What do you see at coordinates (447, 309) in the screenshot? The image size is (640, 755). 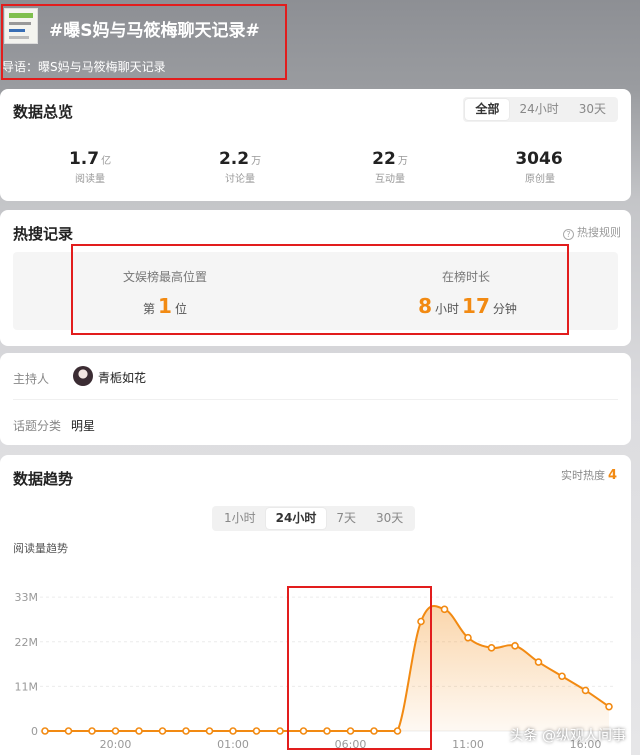 I see `hours-unit: 小时` at bounding box center [447, 309].